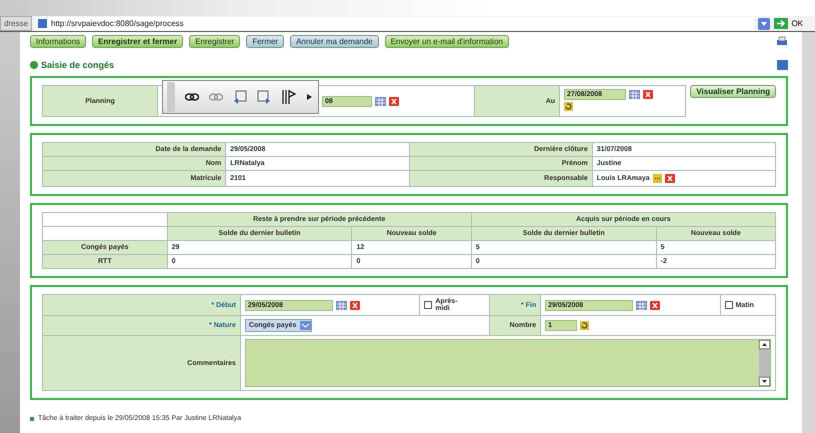 The height and width of the screenshot is (433, 815). Describe the element at coordinates (265, 41) in the screenshot. I see `toolbar-button: Fermer` at that location.